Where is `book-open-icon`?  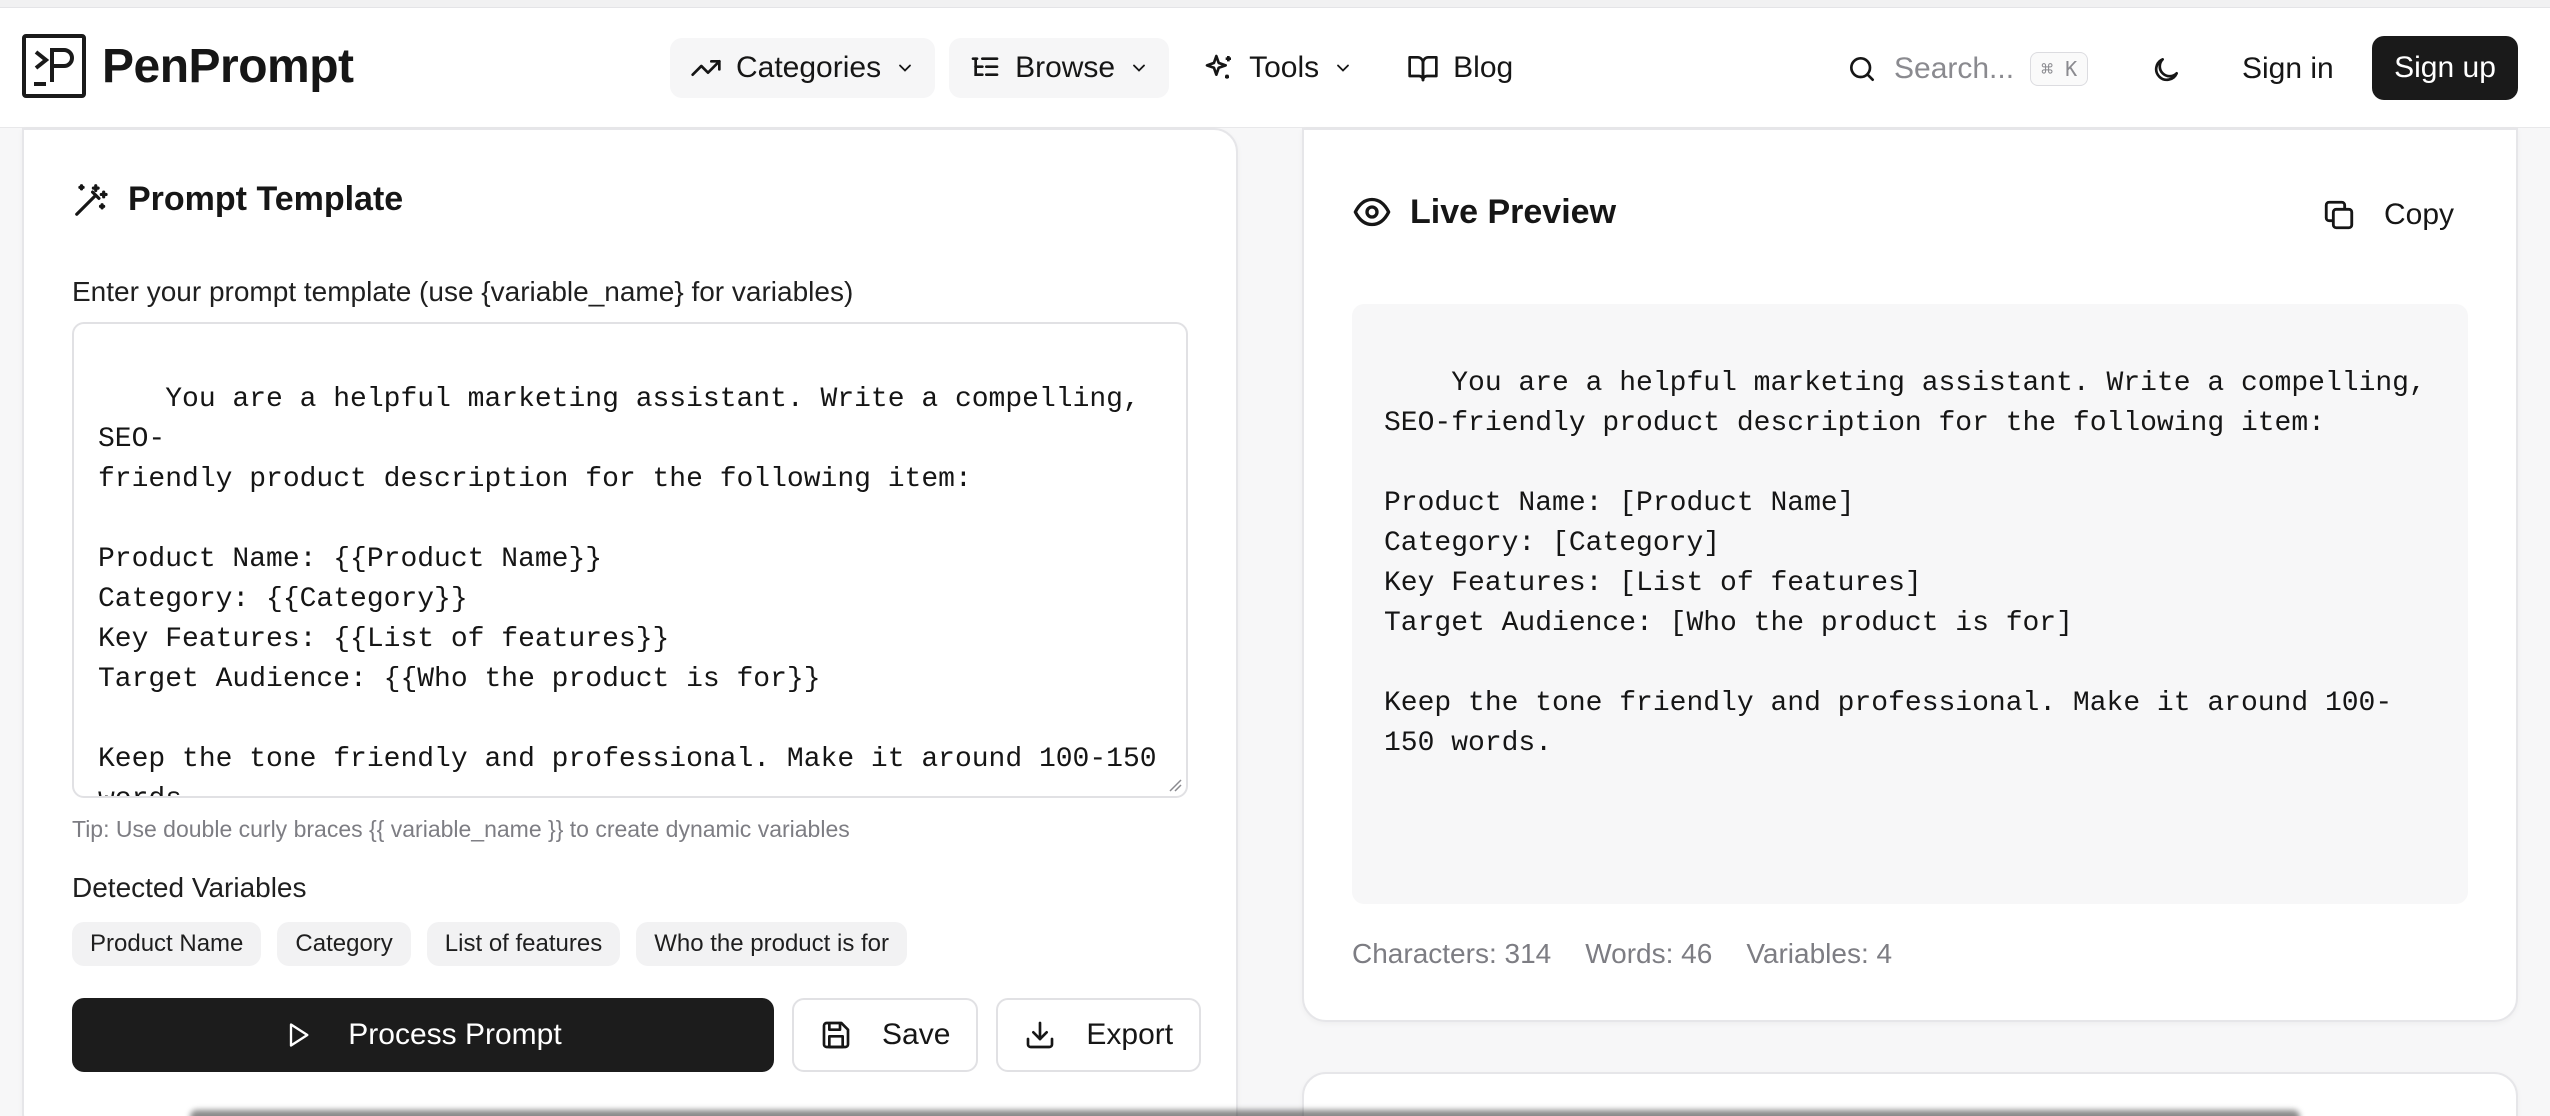 book-open-icon is located at coordinates (1423, 69).